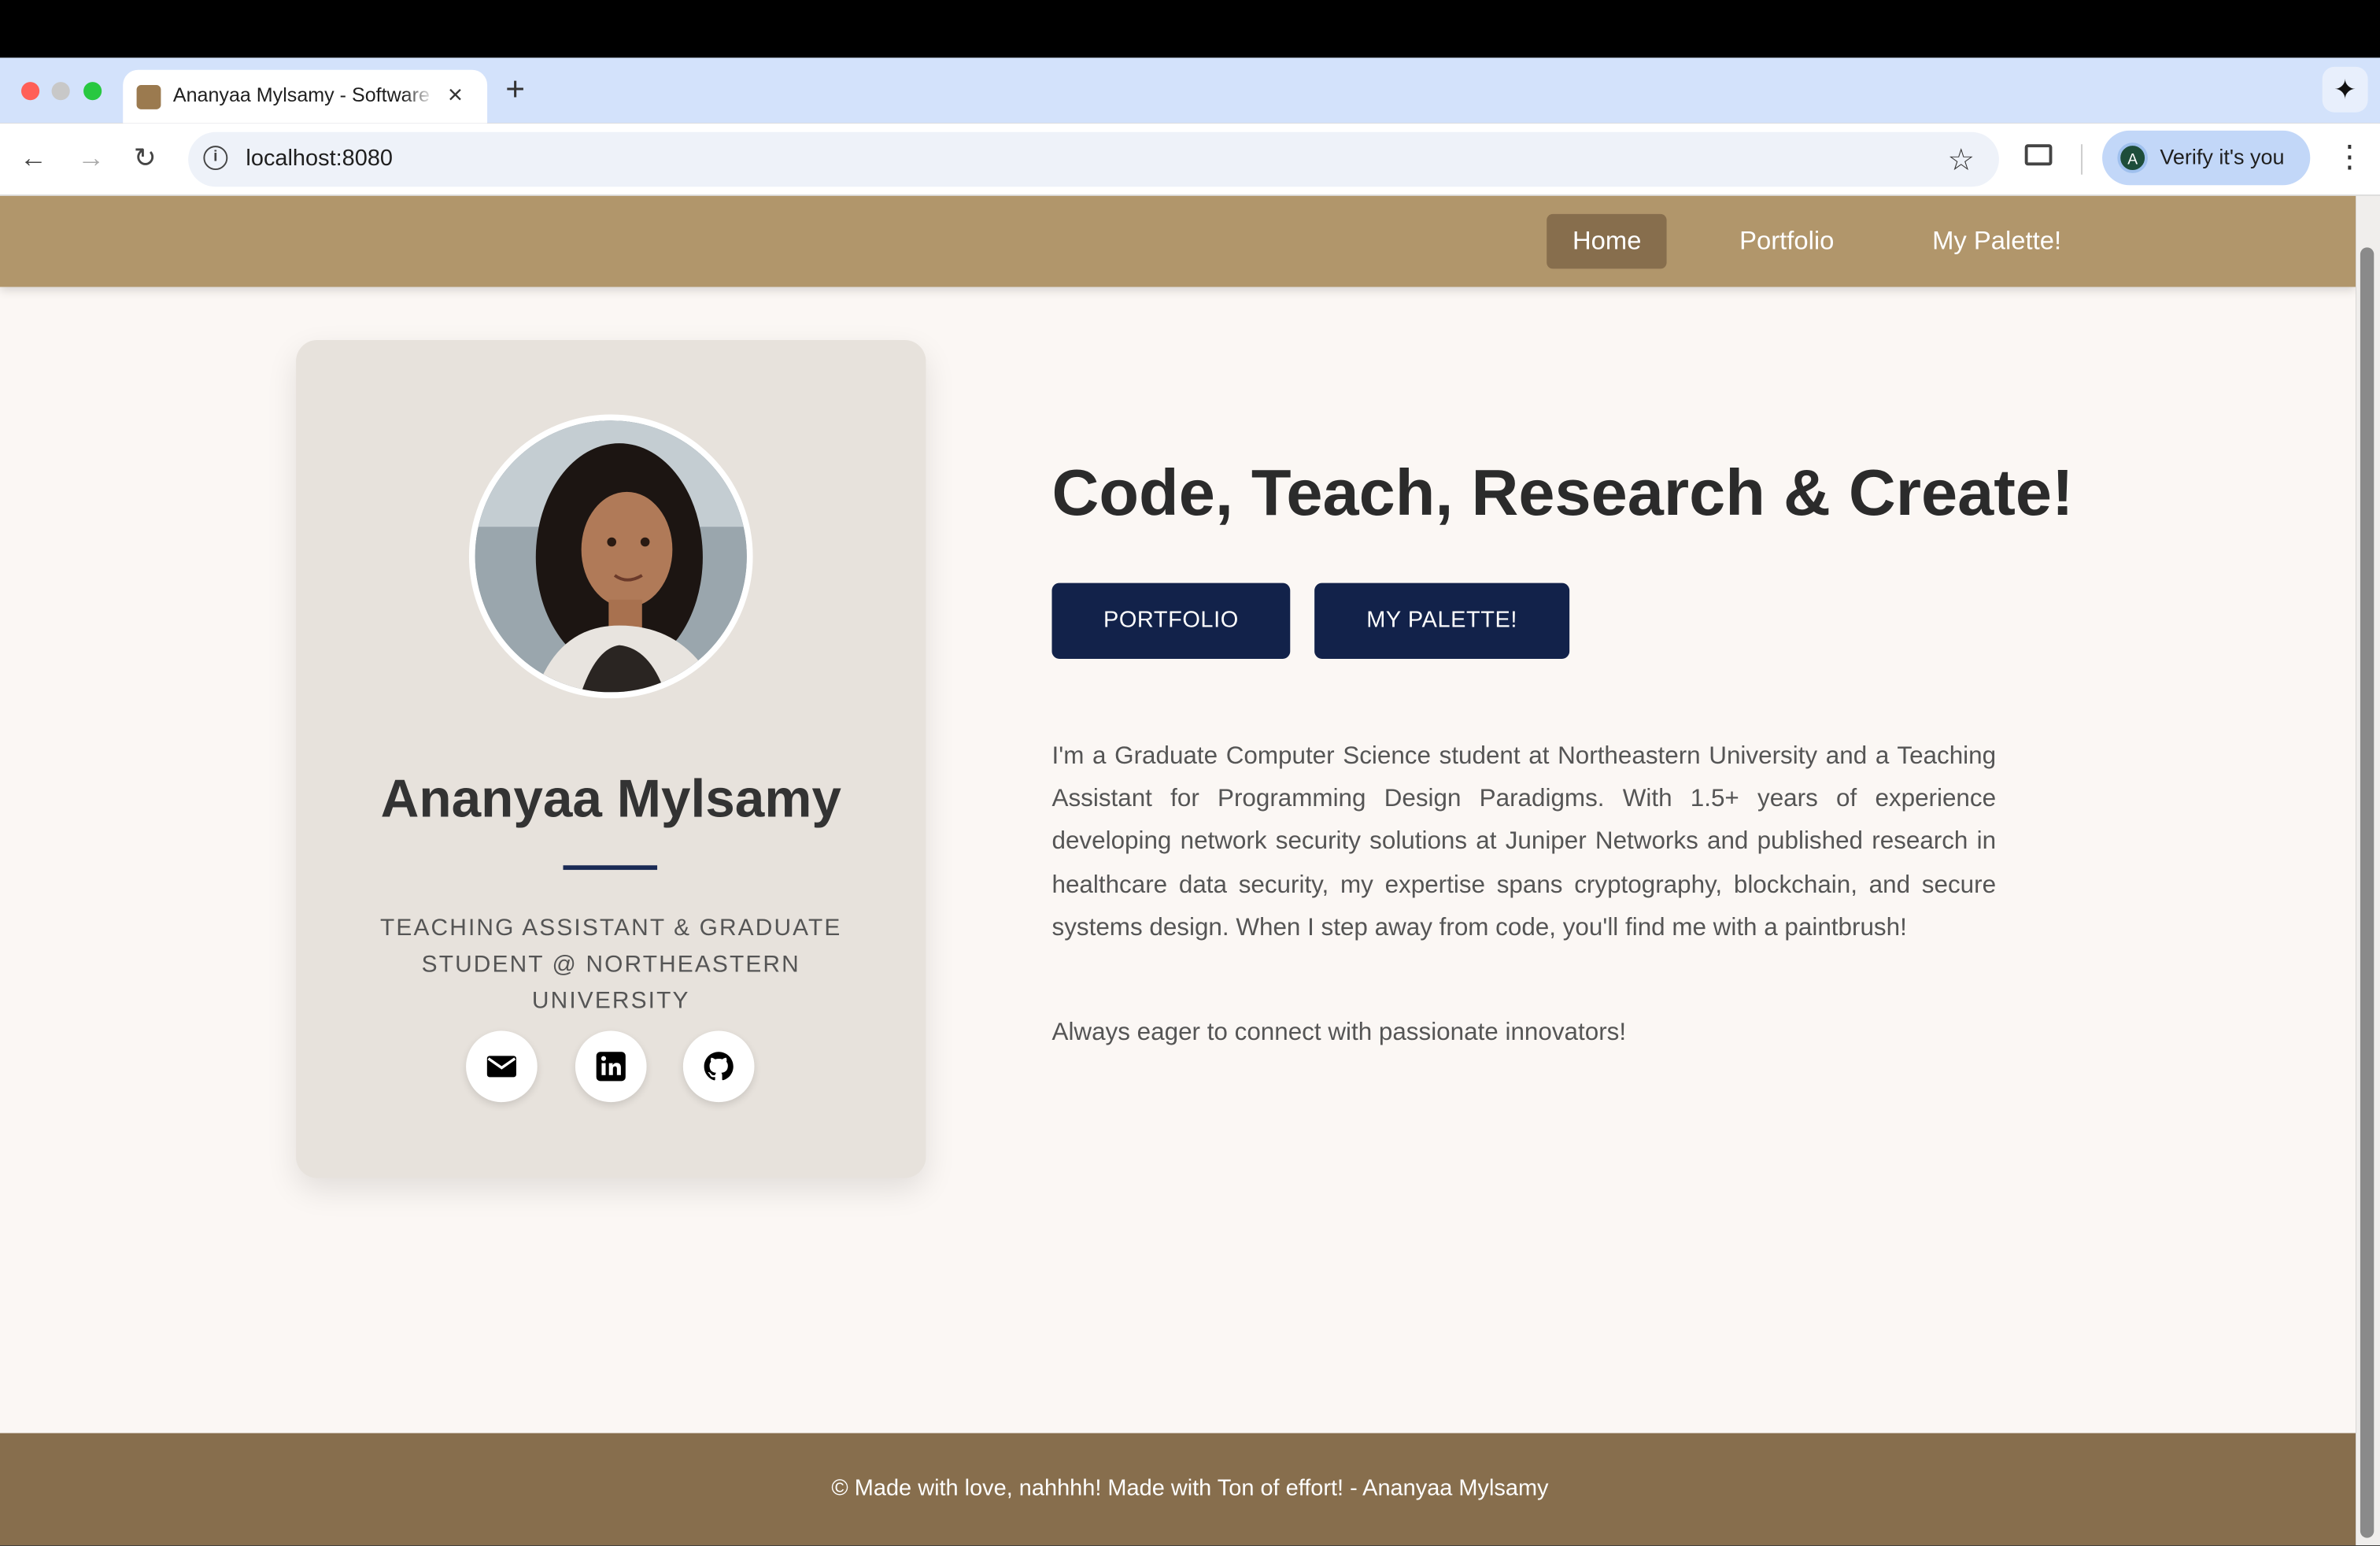  I want to click on email-link, so click(502, 1066).